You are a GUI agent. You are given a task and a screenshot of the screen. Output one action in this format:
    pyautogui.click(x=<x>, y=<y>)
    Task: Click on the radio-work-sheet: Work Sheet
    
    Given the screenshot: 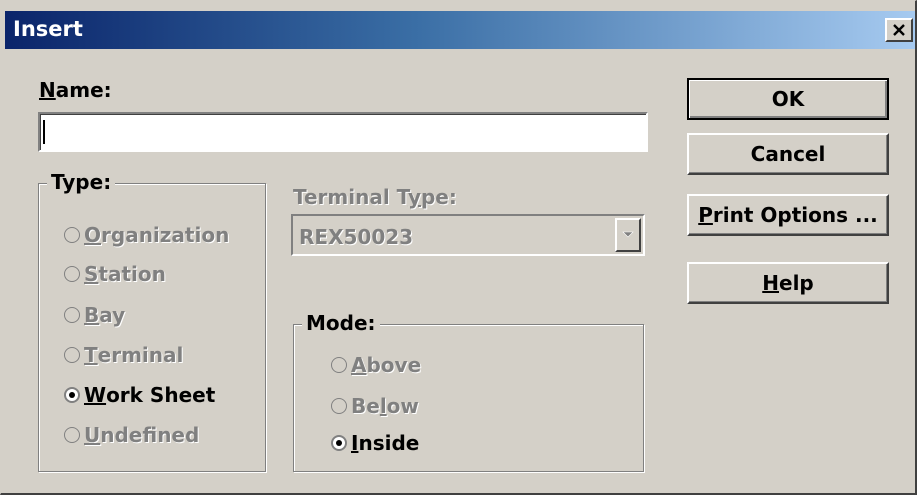 What is the action you would take?
    pyautogui.click(x=139, y=395)
    